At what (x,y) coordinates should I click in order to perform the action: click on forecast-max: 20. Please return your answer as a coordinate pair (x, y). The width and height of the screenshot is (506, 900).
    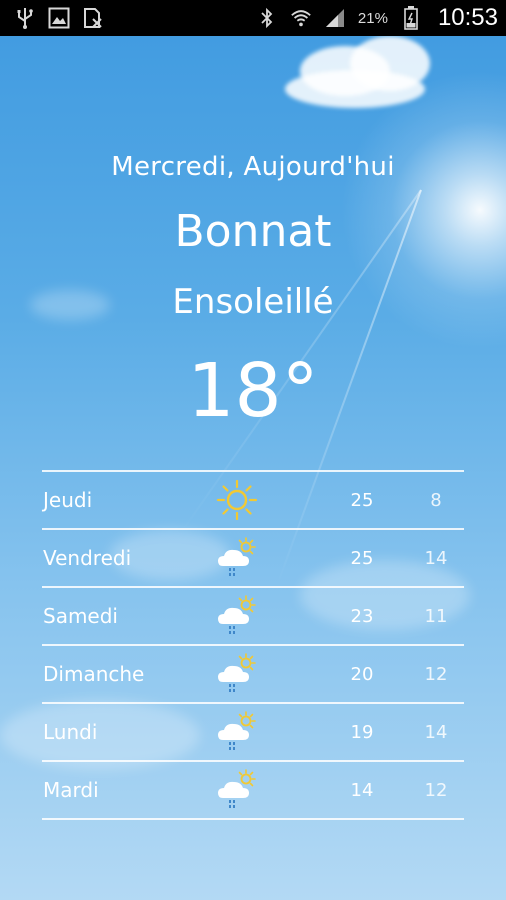
    Looking at the image, I should click on (362, 674).